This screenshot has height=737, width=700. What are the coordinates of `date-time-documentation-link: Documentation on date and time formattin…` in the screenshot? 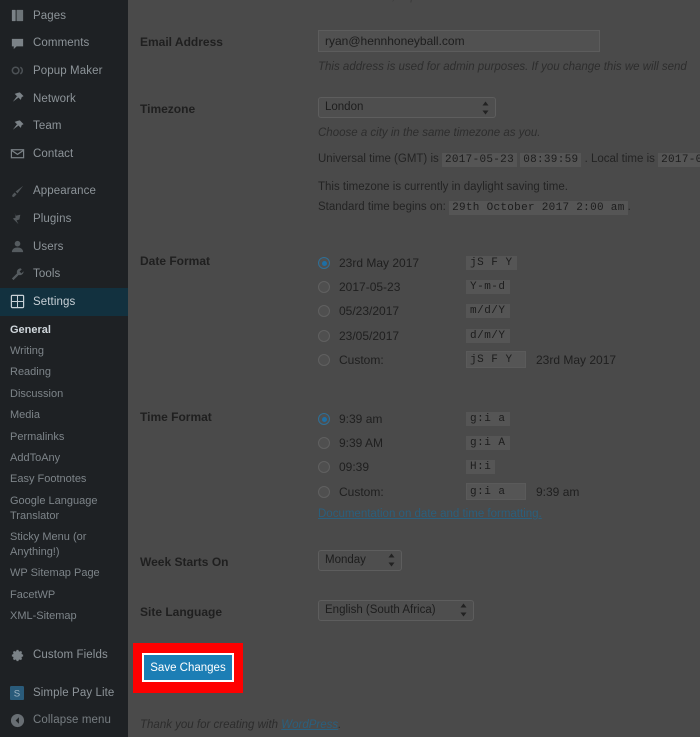 It's located at (430, 514).